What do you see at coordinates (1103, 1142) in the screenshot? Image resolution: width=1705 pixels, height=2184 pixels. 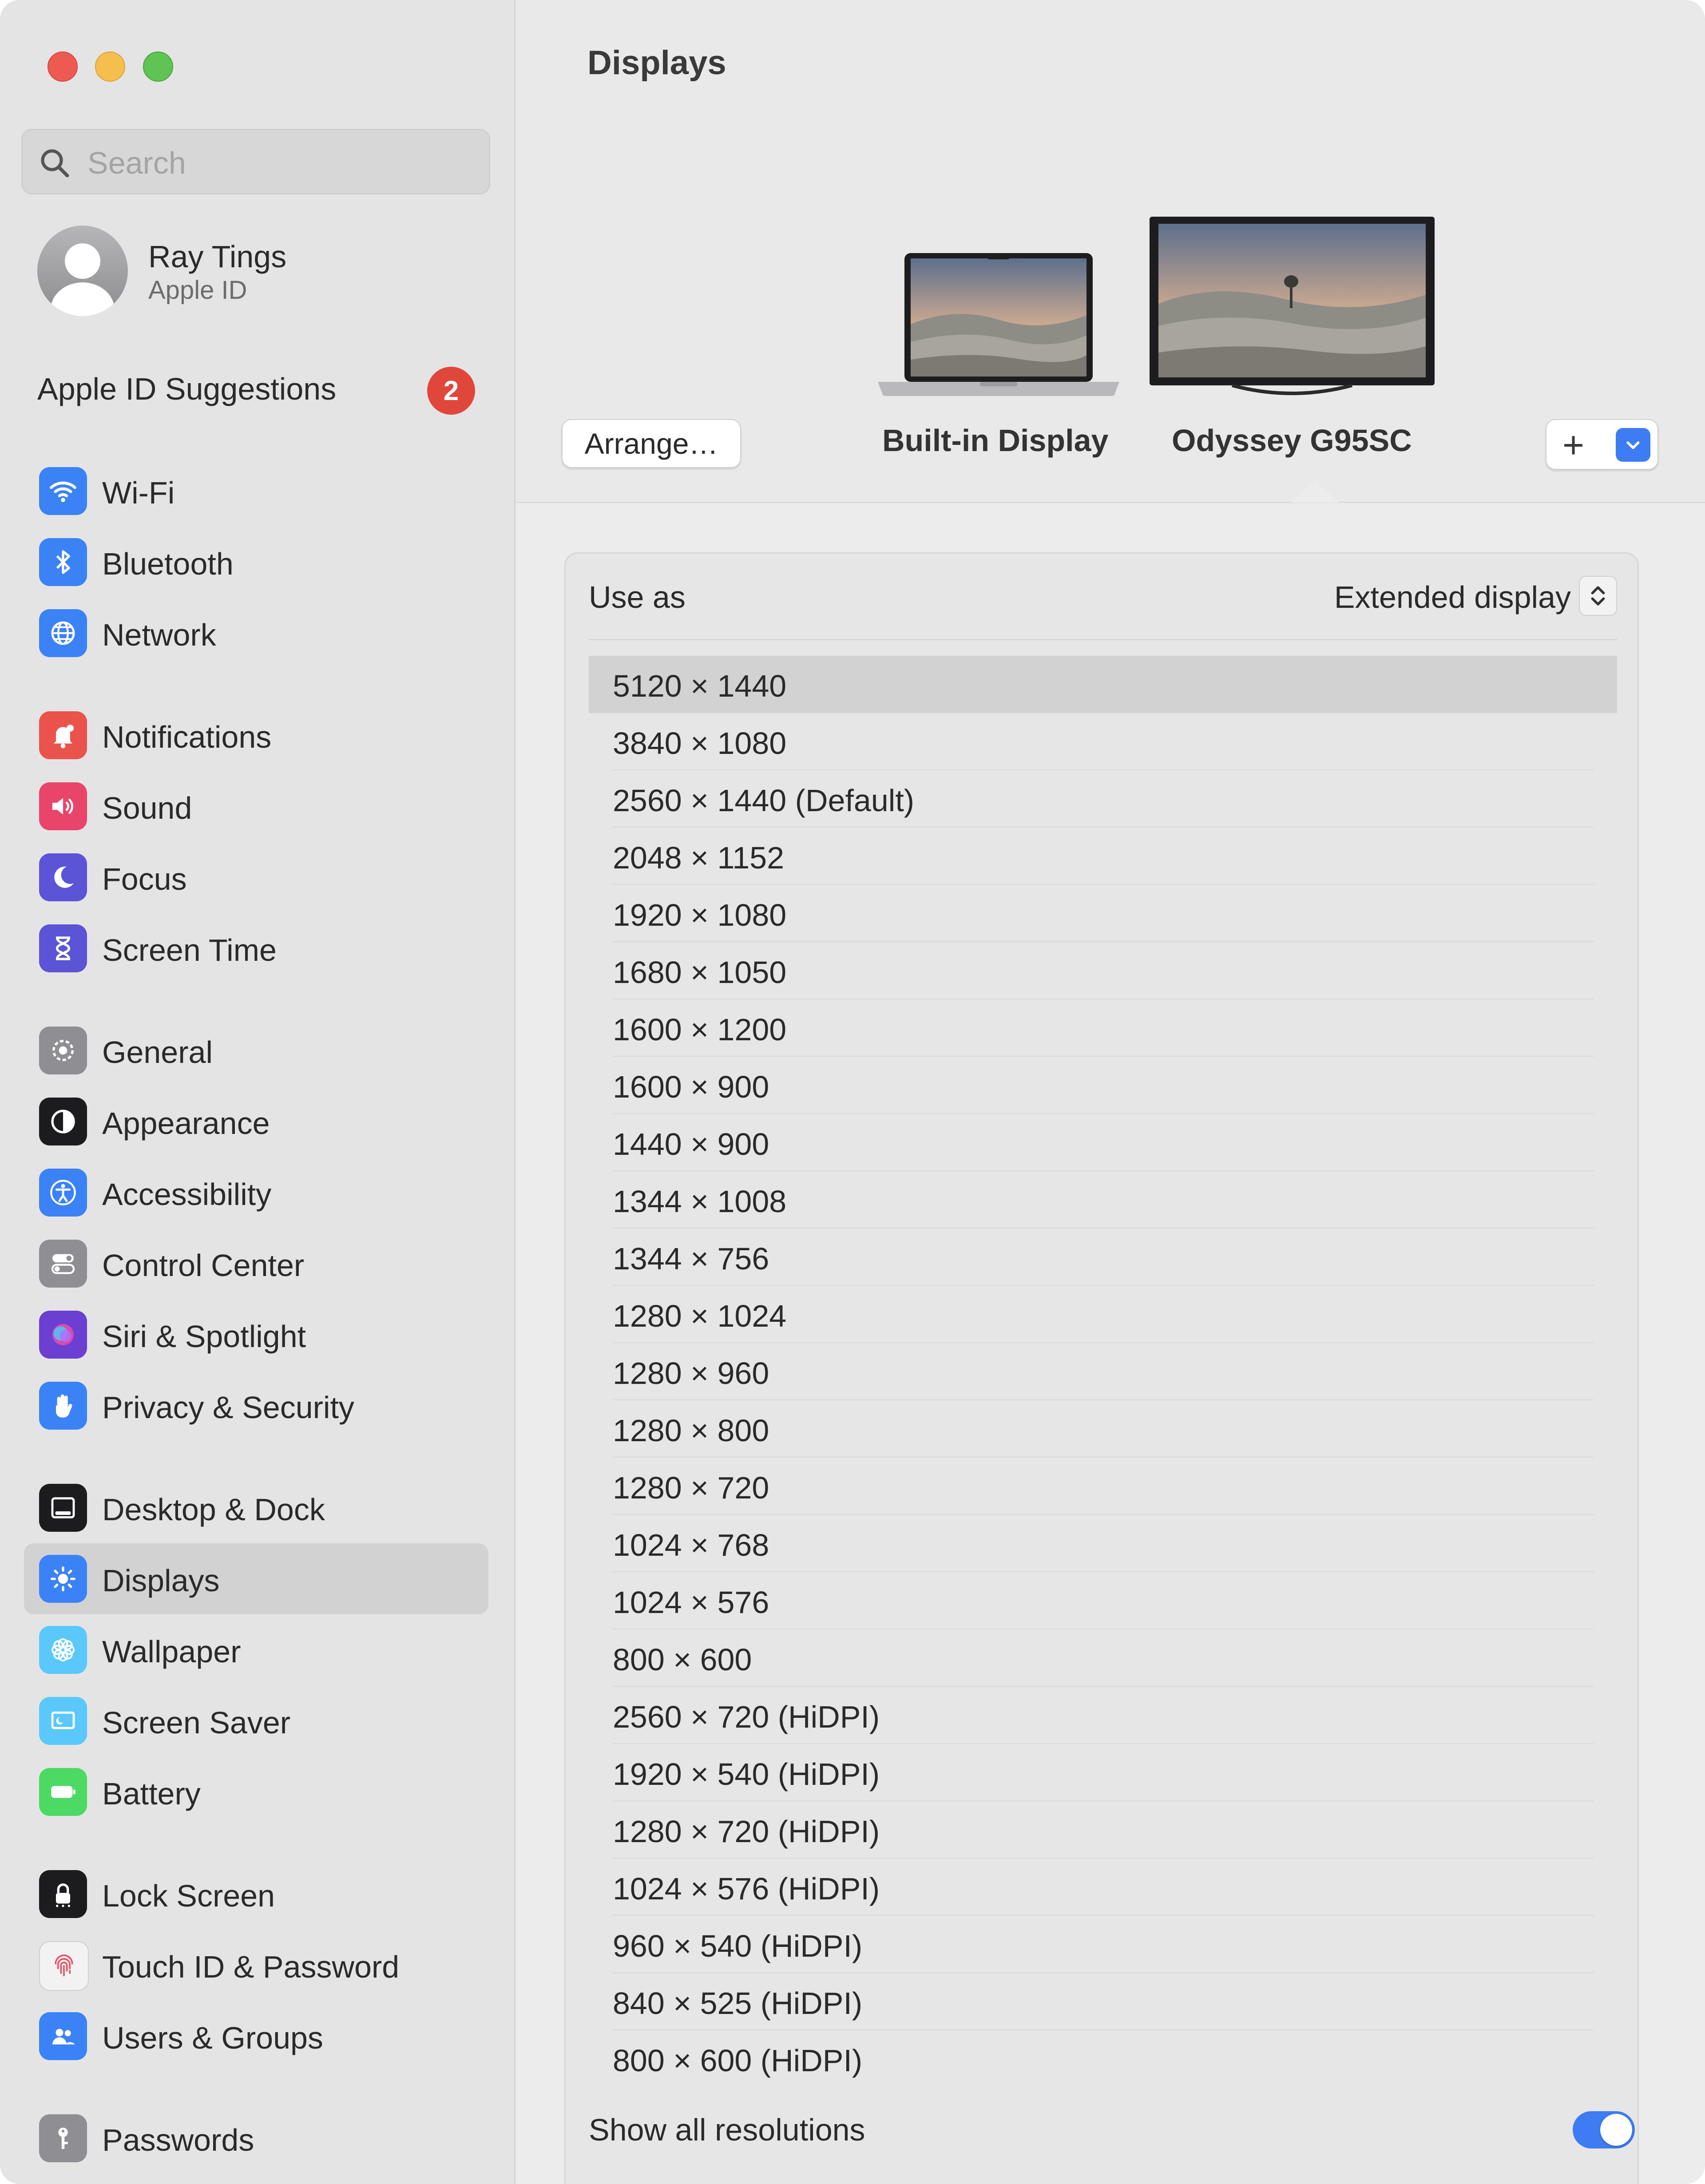 I see `resolution-option: 1440 × 900` at bounding box center [1103, 1142].